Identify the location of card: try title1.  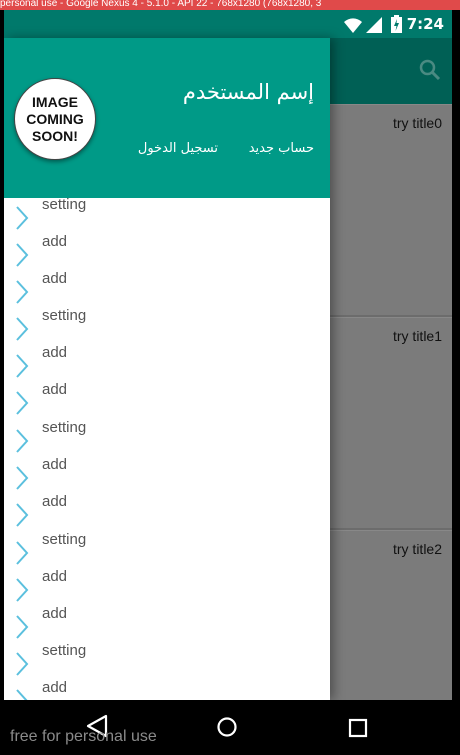
(391, 422).